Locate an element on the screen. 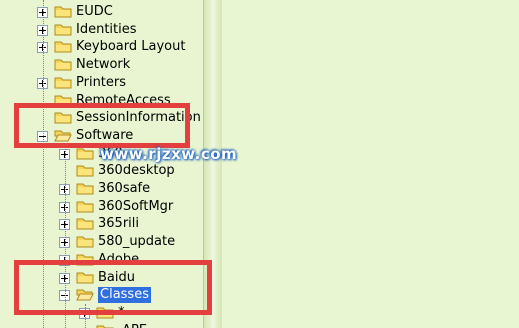 The image size is (519, 328). tree-item: Keyboard Layout is located at coordinates (101, 47).